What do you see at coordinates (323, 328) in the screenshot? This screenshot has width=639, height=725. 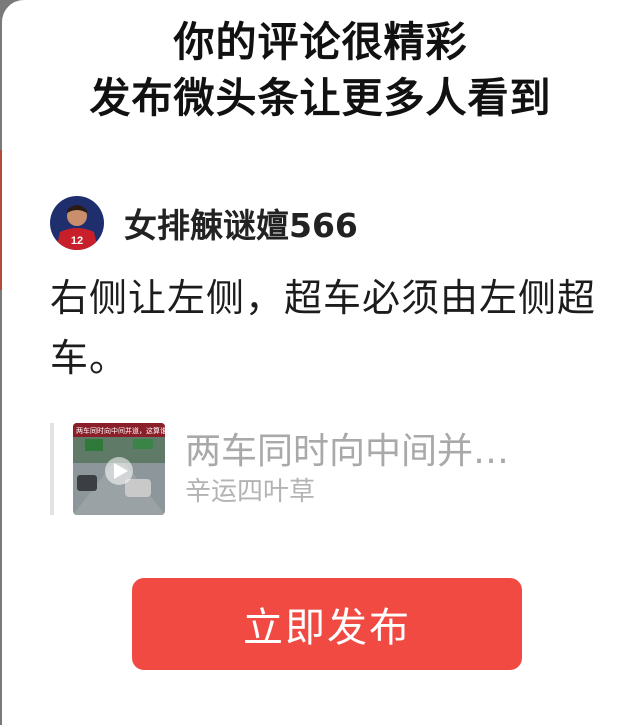 I see `comment-text: 右侧让左侧，超车必须由左侧超车。` at bounding box center [323, 328].